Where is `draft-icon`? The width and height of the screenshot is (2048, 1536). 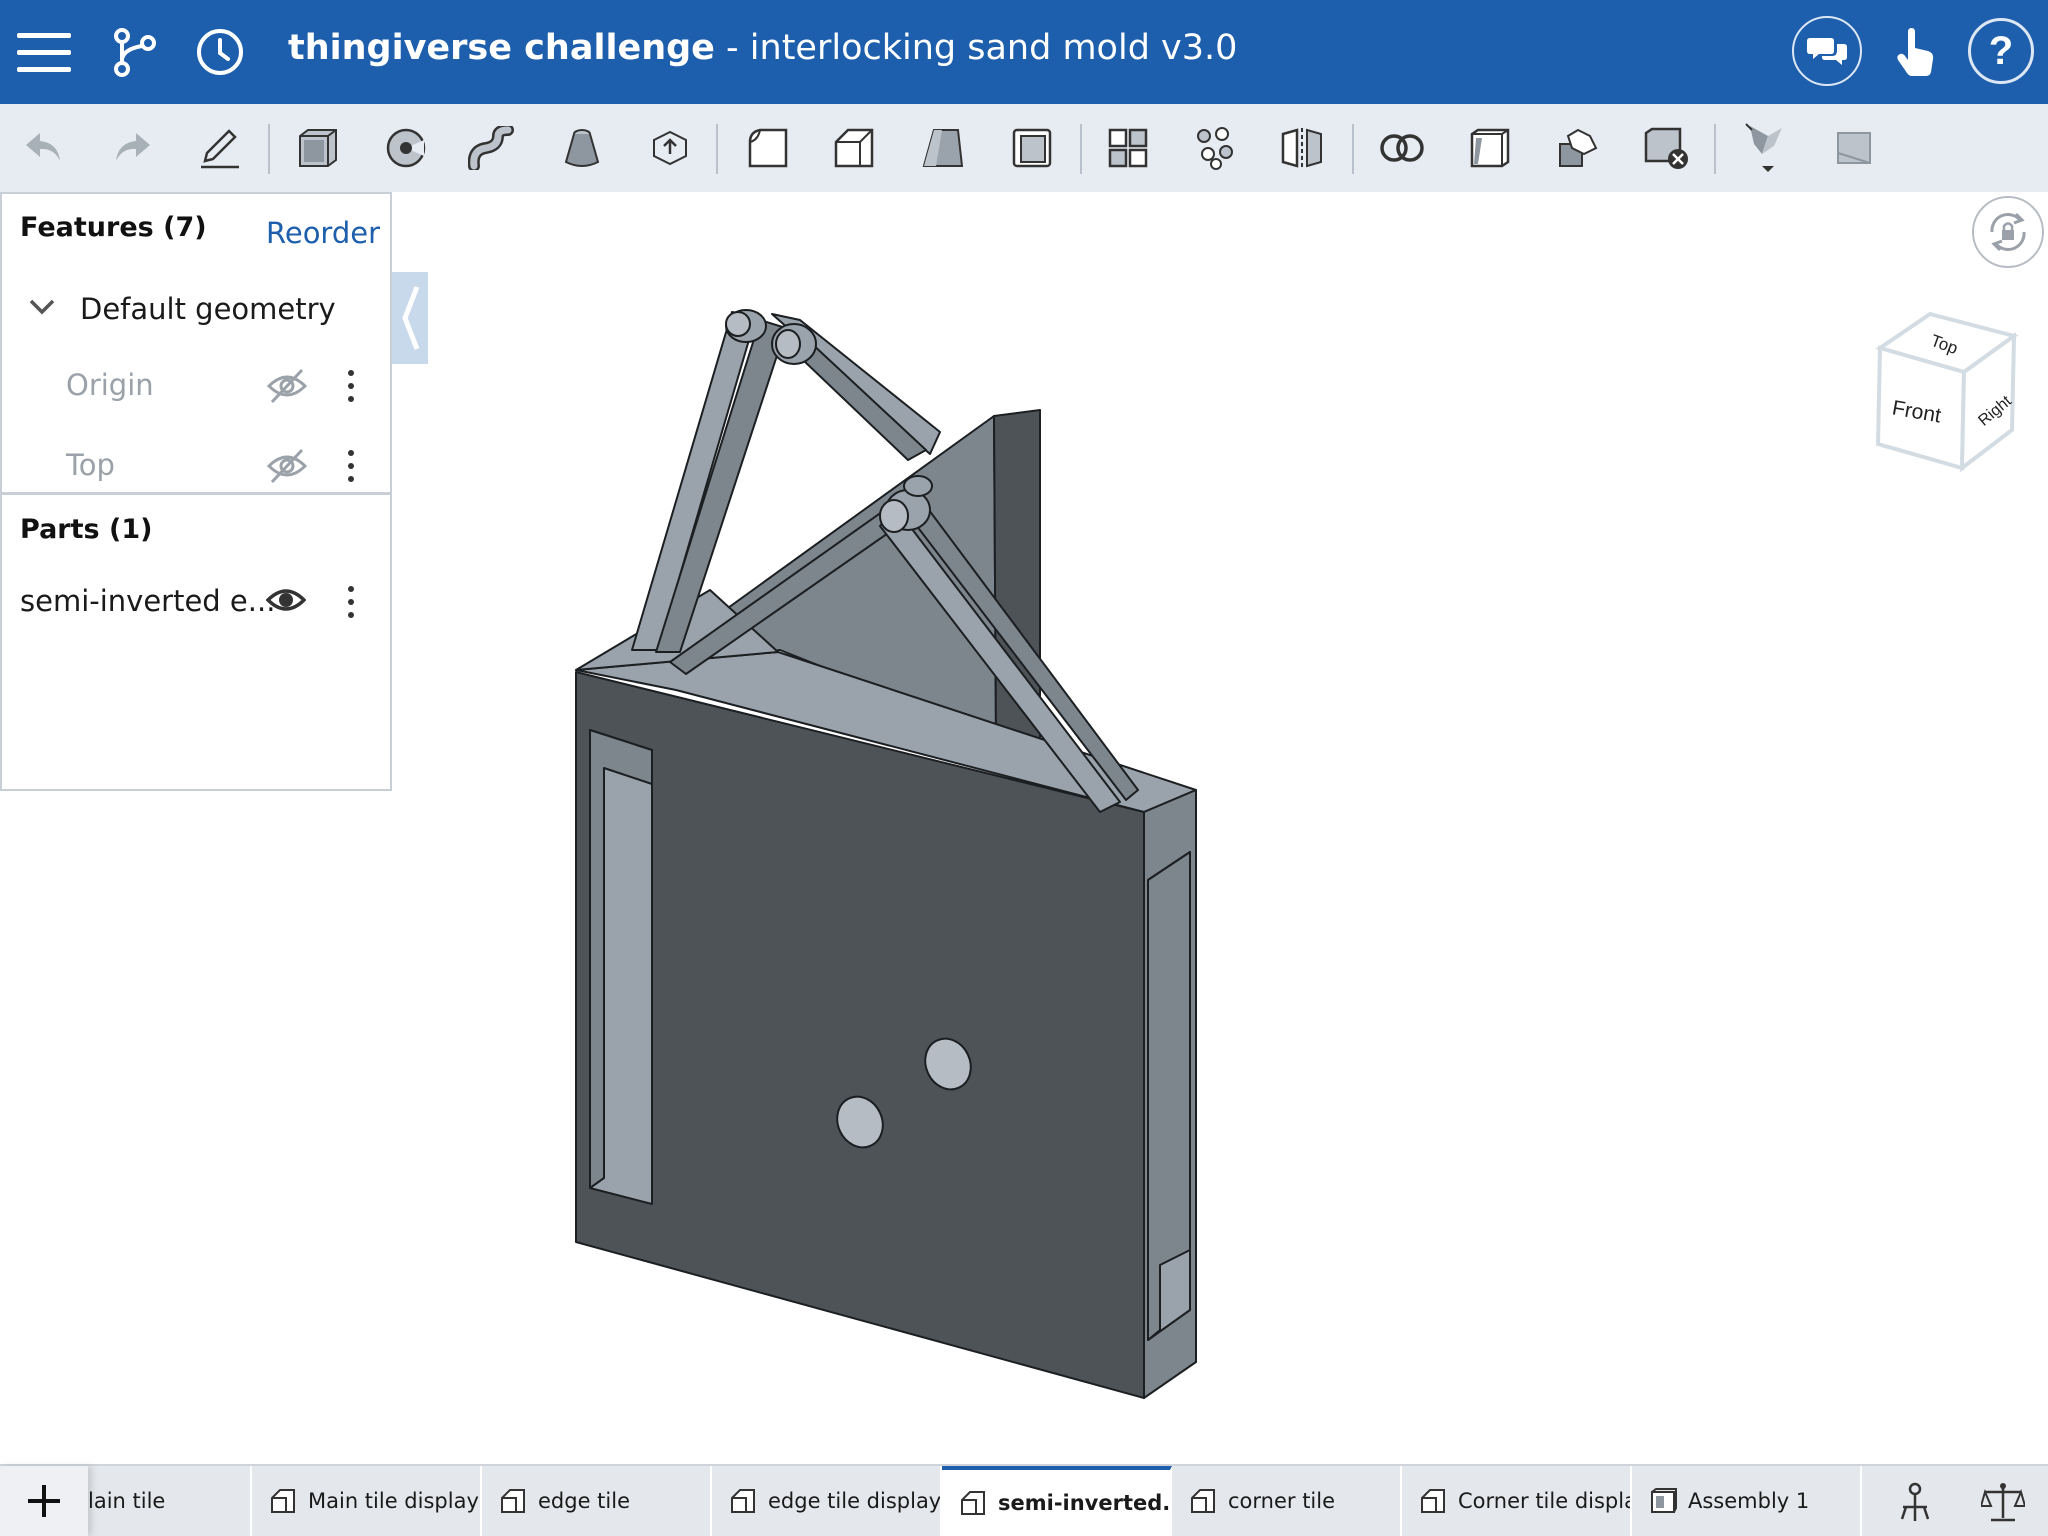
draft-icon is located at coordinates (944, 148).